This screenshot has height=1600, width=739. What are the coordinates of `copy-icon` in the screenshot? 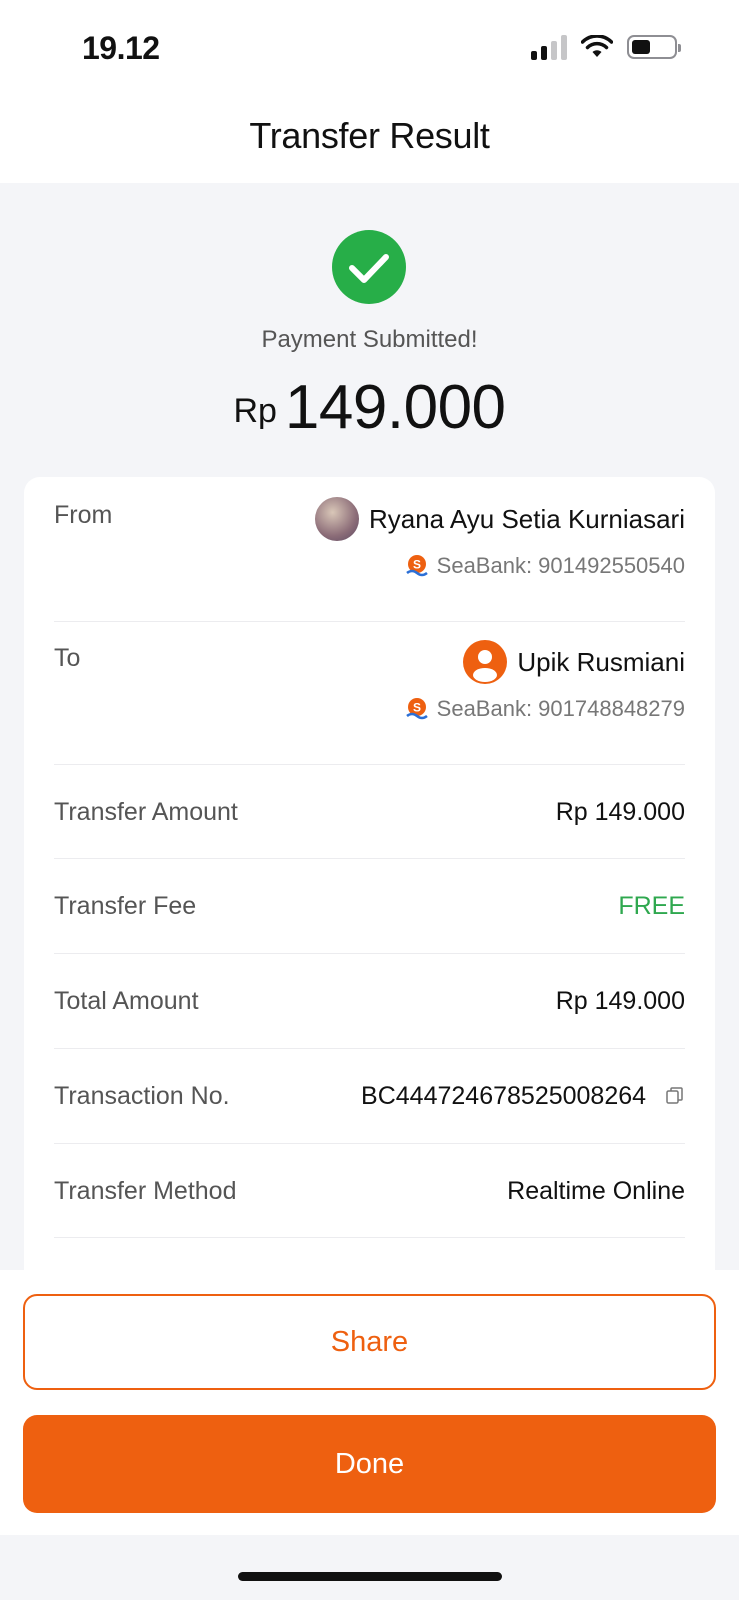 It's located at (675, 1096).